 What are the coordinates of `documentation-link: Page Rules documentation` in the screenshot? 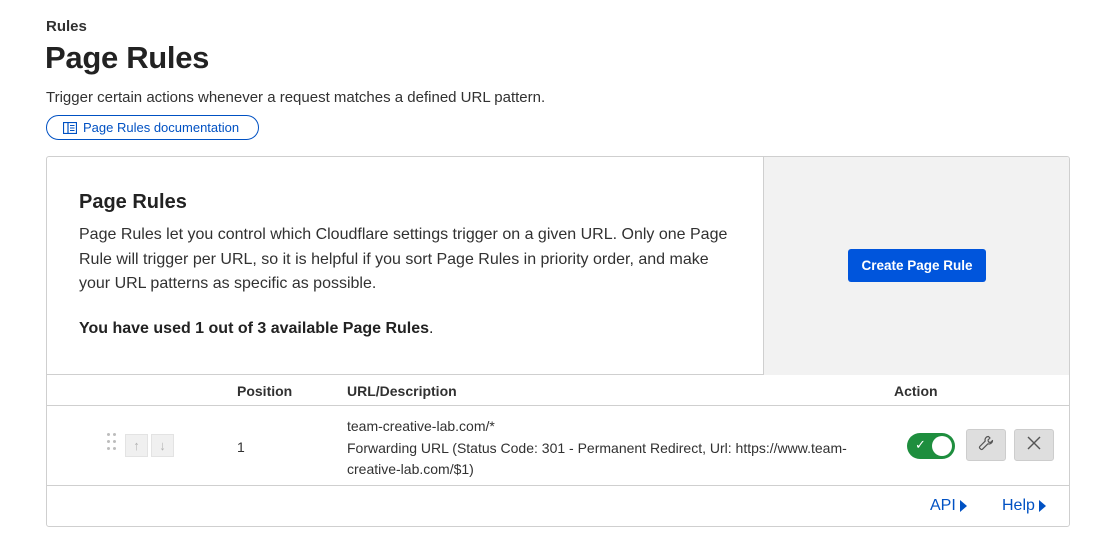 It's located at (152, 127).